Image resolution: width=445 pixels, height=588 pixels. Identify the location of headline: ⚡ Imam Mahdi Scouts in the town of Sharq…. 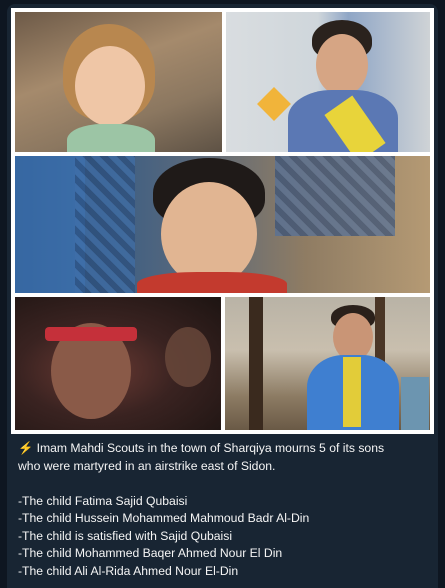
(201, 448).